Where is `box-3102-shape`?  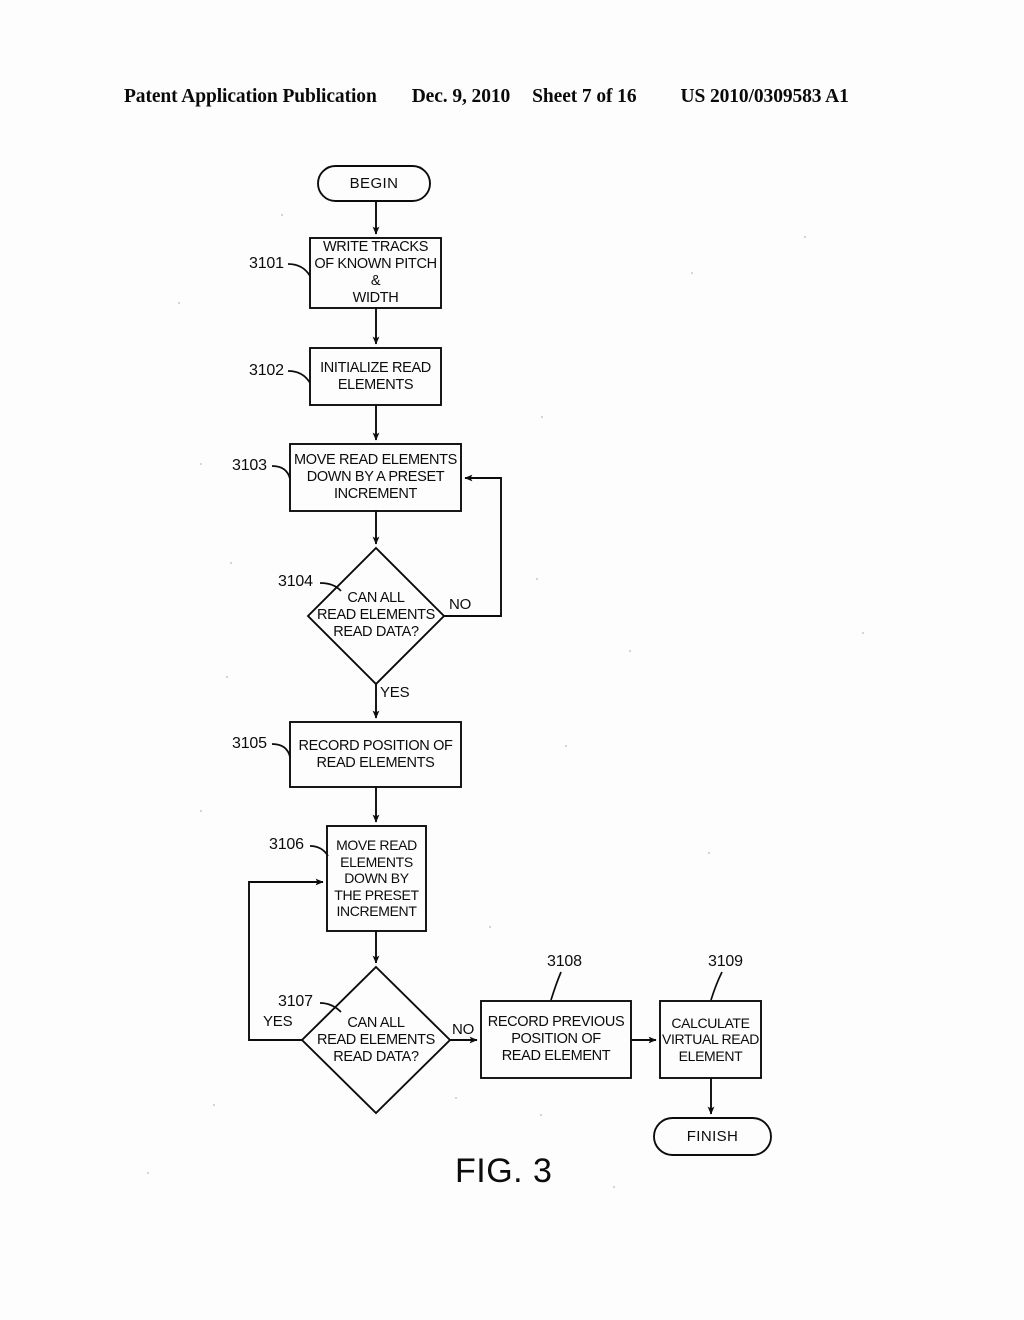
box-3102-shape is located at coordinates (375, 376).